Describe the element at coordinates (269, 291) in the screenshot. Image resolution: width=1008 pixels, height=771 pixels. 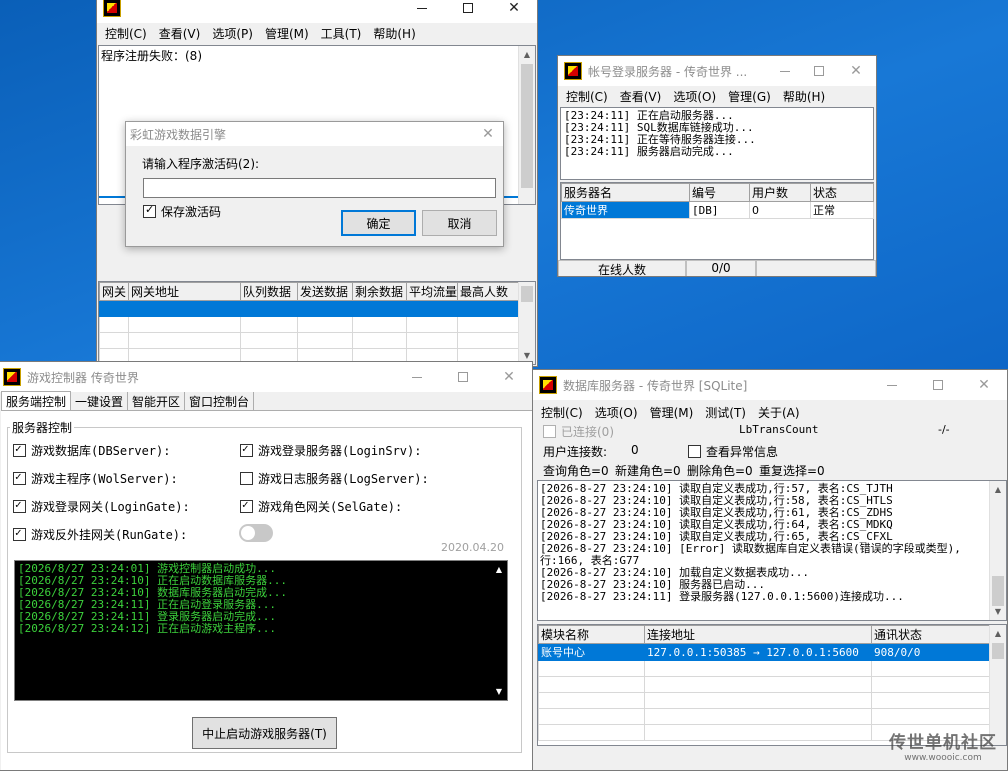
I see `col-queue: 队列数据` at that location.